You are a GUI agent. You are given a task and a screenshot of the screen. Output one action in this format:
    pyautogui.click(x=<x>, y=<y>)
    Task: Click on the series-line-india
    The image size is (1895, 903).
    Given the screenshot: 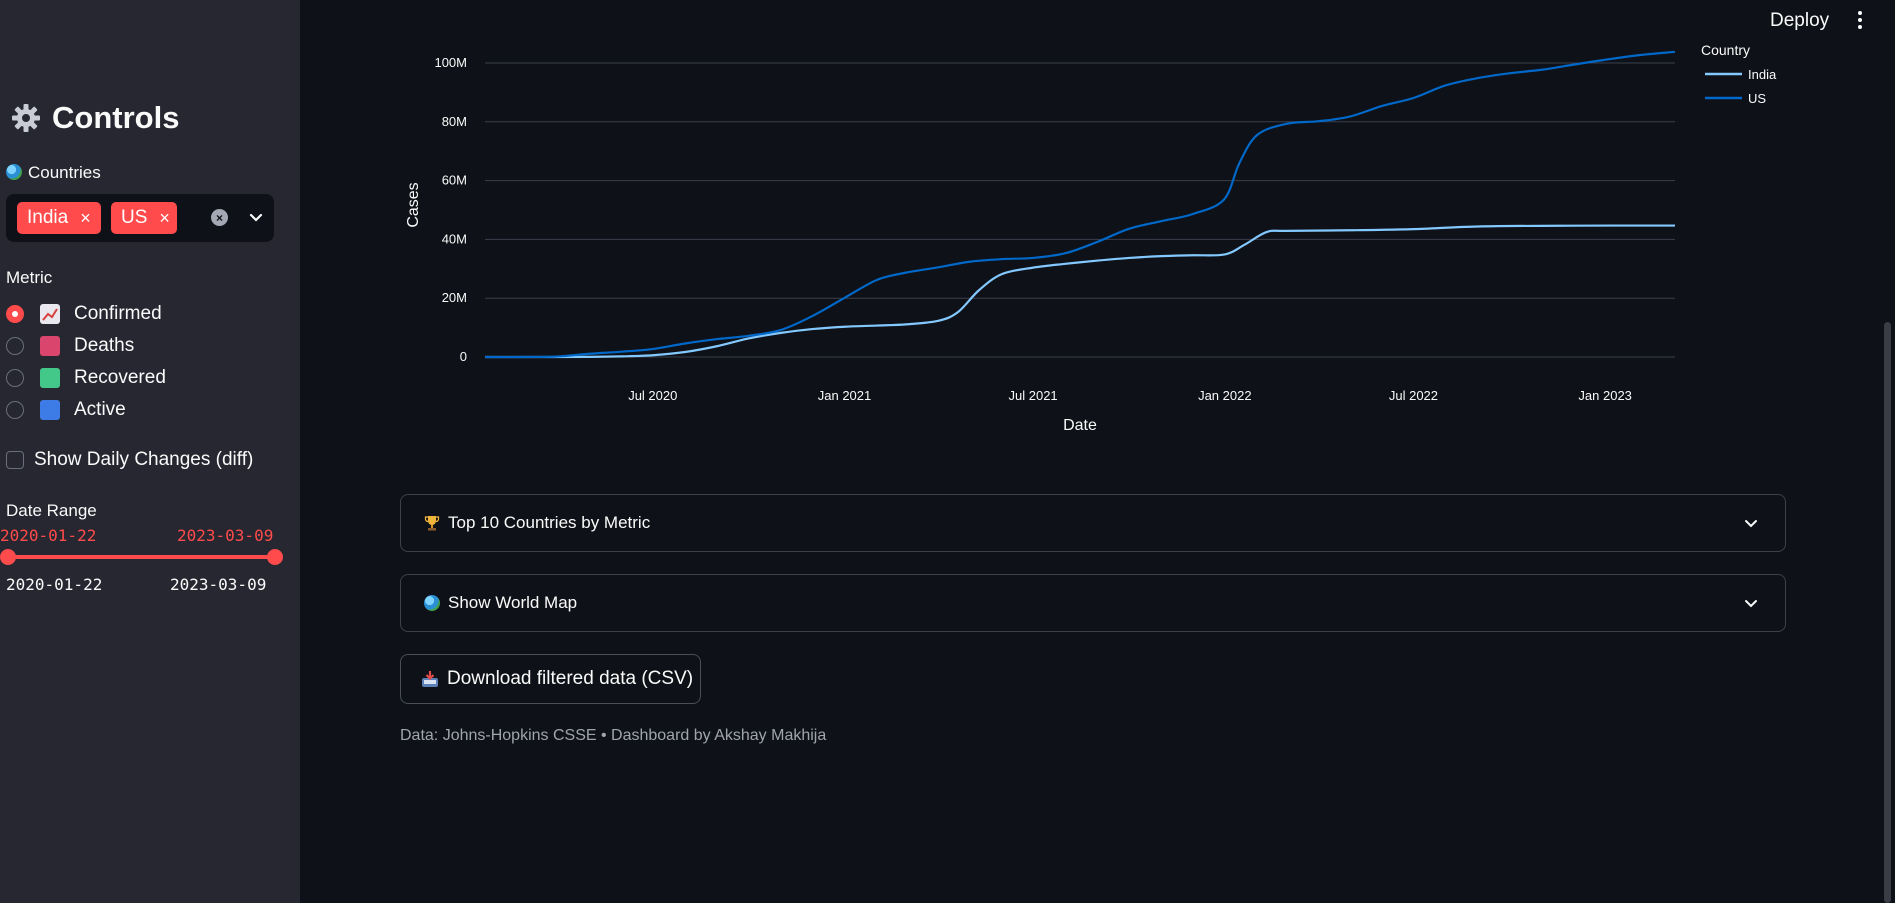 What is the action you would take?
    pyautogui.click(x=1080, y=291)
    